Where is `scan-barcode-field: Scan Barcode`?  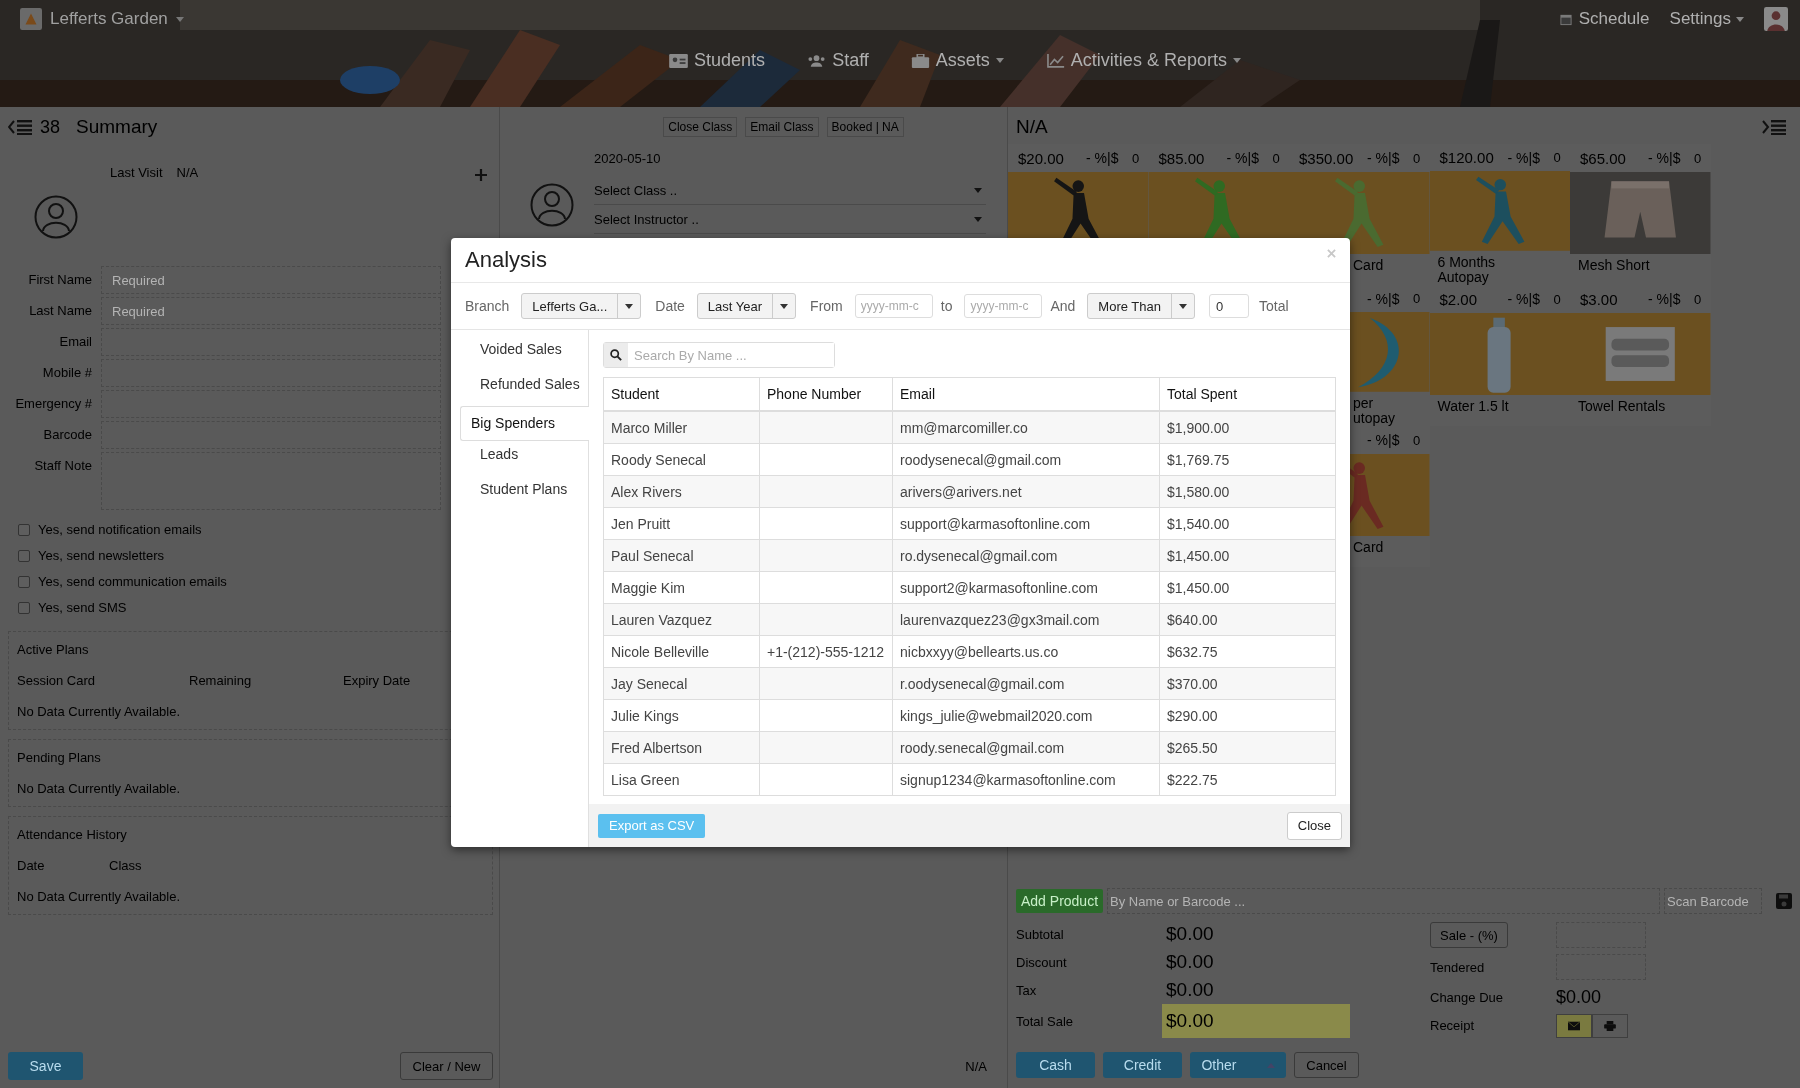
scan-barcode-field: Scan Barcode is located at coordinates (1713, 901).